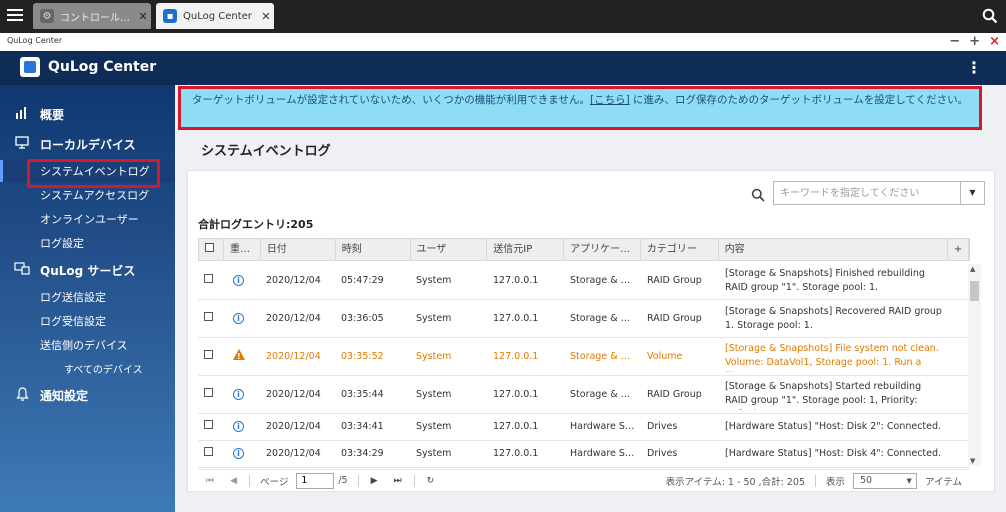  I want to click on browser-tab-bar: ⚙ コントロール… ✕ ▪ QuLog Center ✕, so click(503, 16).